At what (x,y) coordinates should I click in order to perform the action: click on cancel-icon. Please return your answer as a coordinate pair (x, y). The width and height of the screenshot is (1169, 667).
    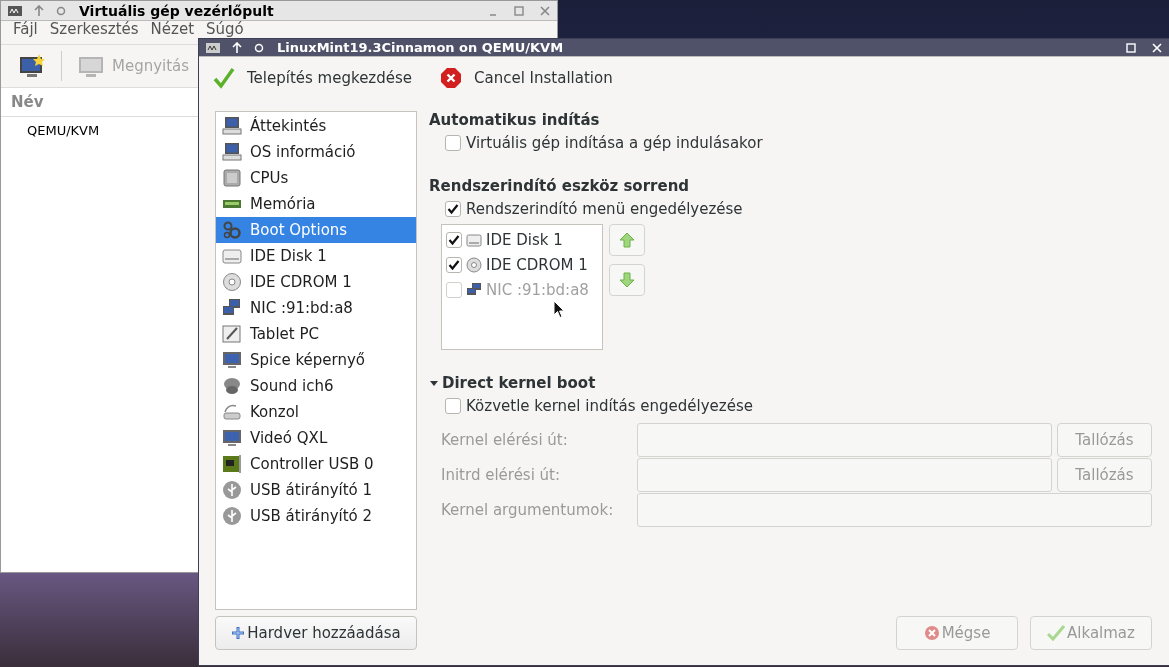
    Looking at the image, I should click on (931, 633).